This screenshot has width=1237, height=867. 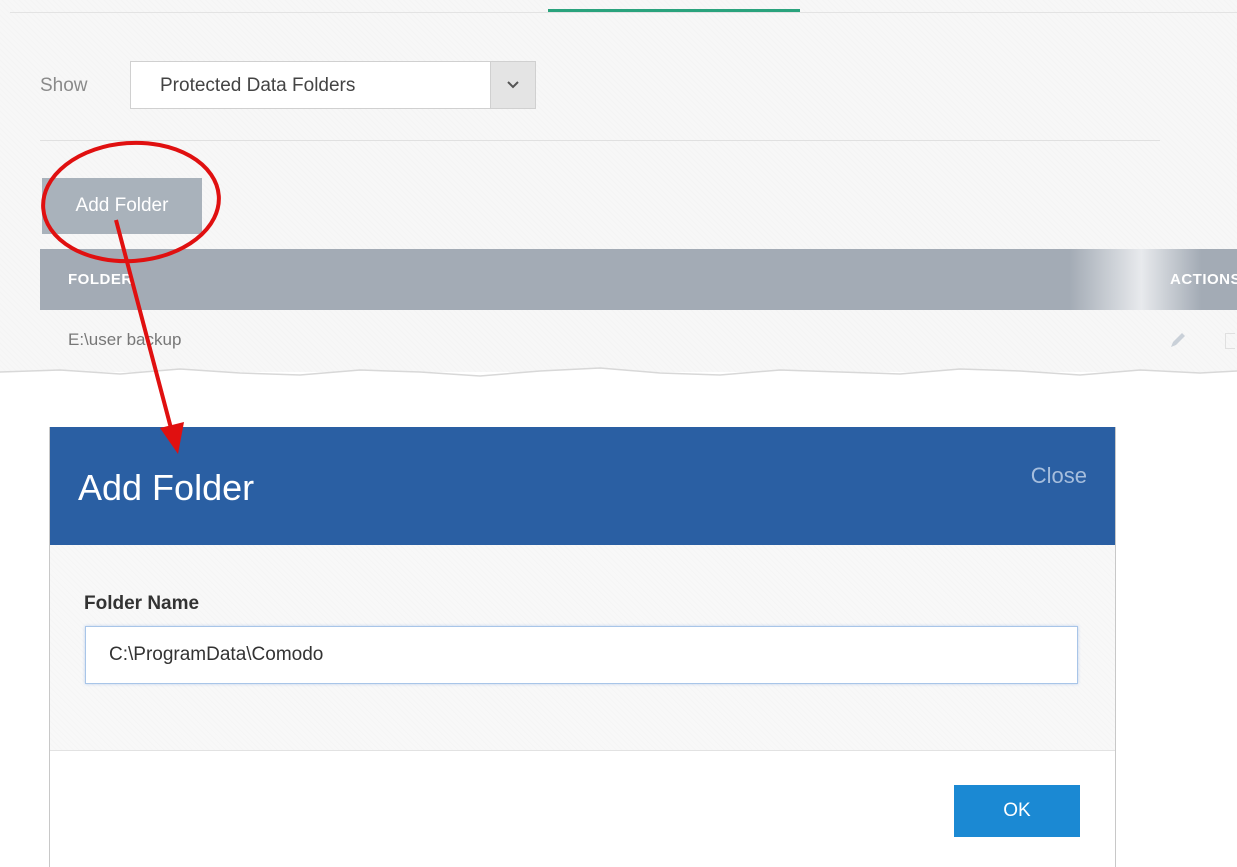 I want to click on table-header: FOLDER ACTIONS, so click(x=638, y=279).